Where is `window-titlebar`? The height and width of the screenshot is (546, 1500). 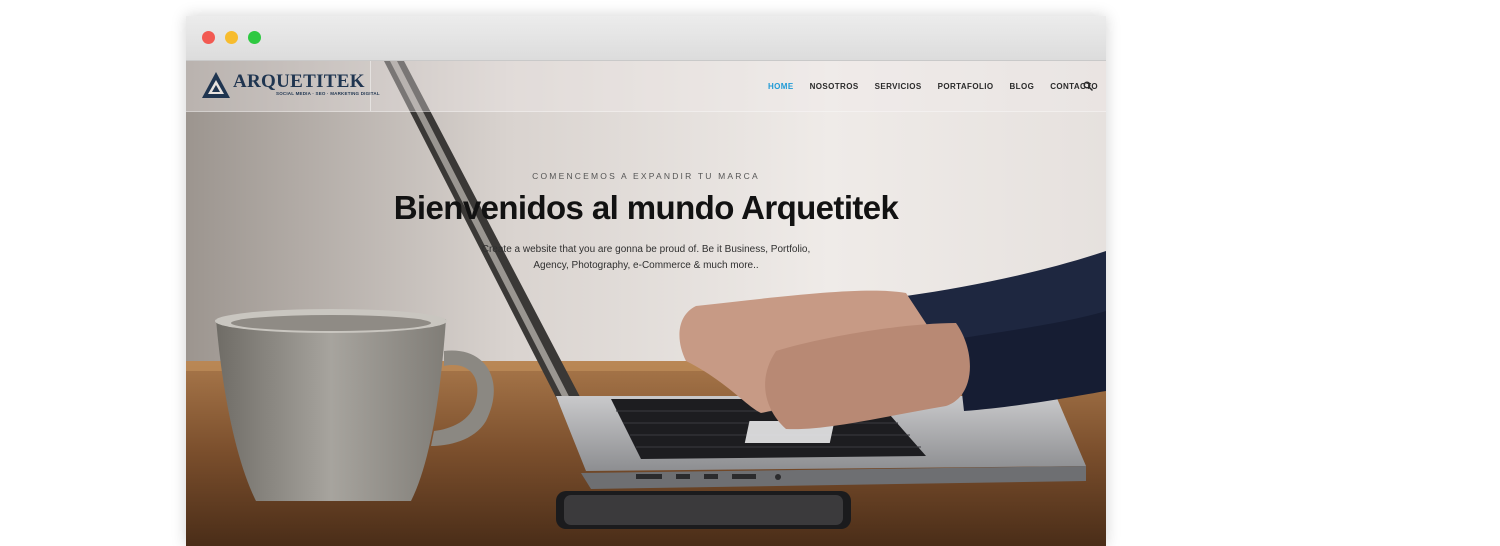
window-titlebar is located at coordinates (646, 38).